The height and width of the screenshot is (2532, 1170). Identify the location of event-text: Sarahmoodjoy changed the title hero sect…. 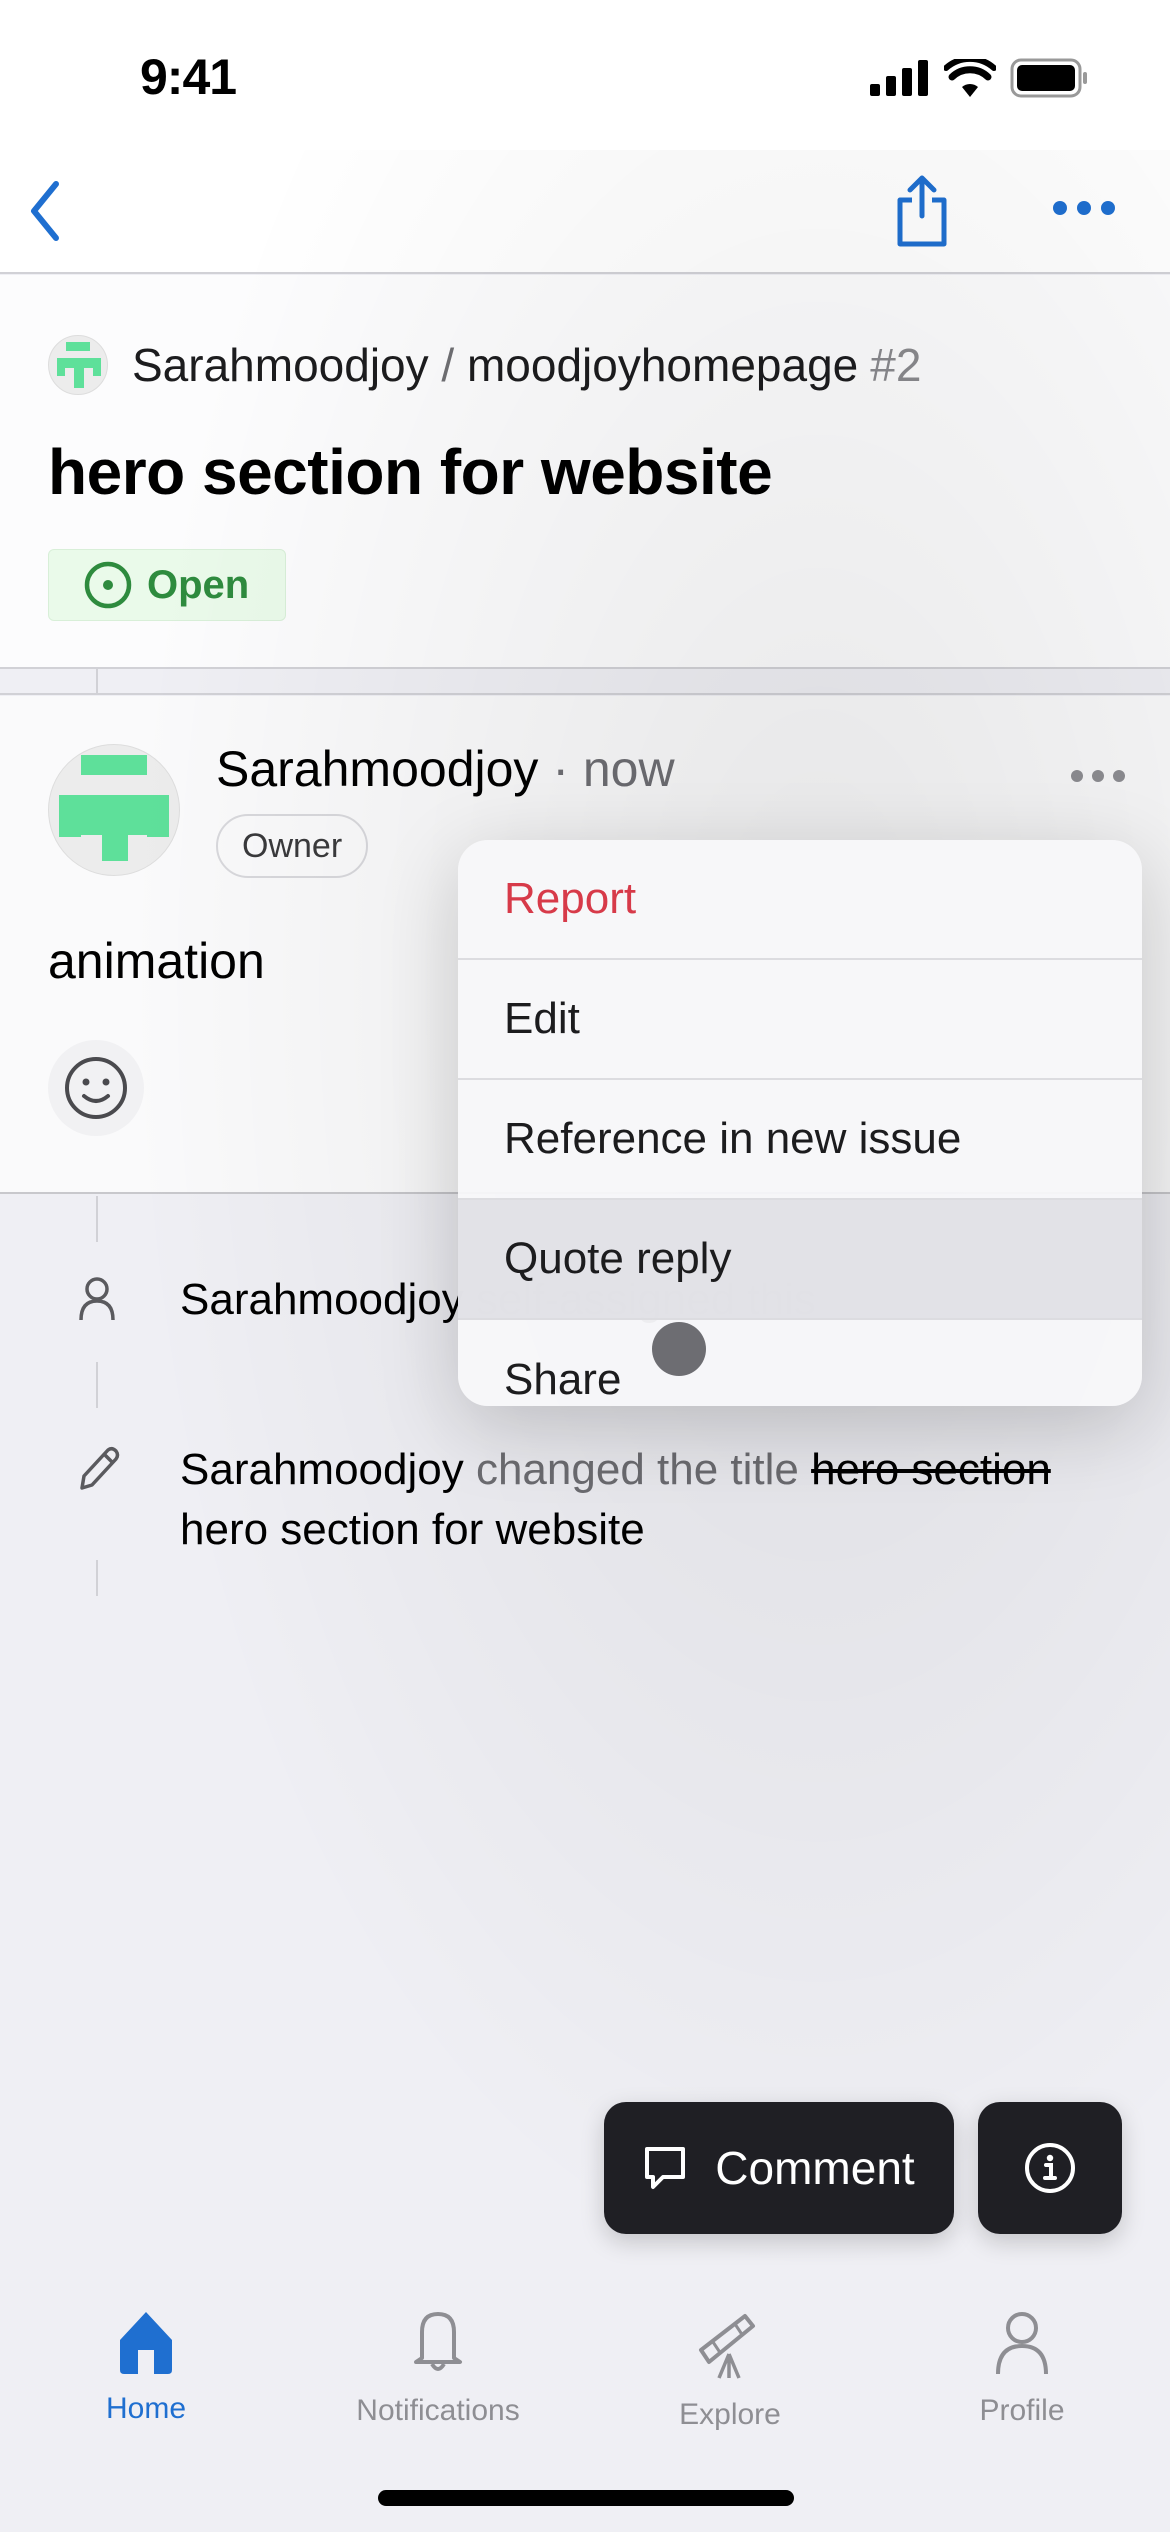
(655, 1500).